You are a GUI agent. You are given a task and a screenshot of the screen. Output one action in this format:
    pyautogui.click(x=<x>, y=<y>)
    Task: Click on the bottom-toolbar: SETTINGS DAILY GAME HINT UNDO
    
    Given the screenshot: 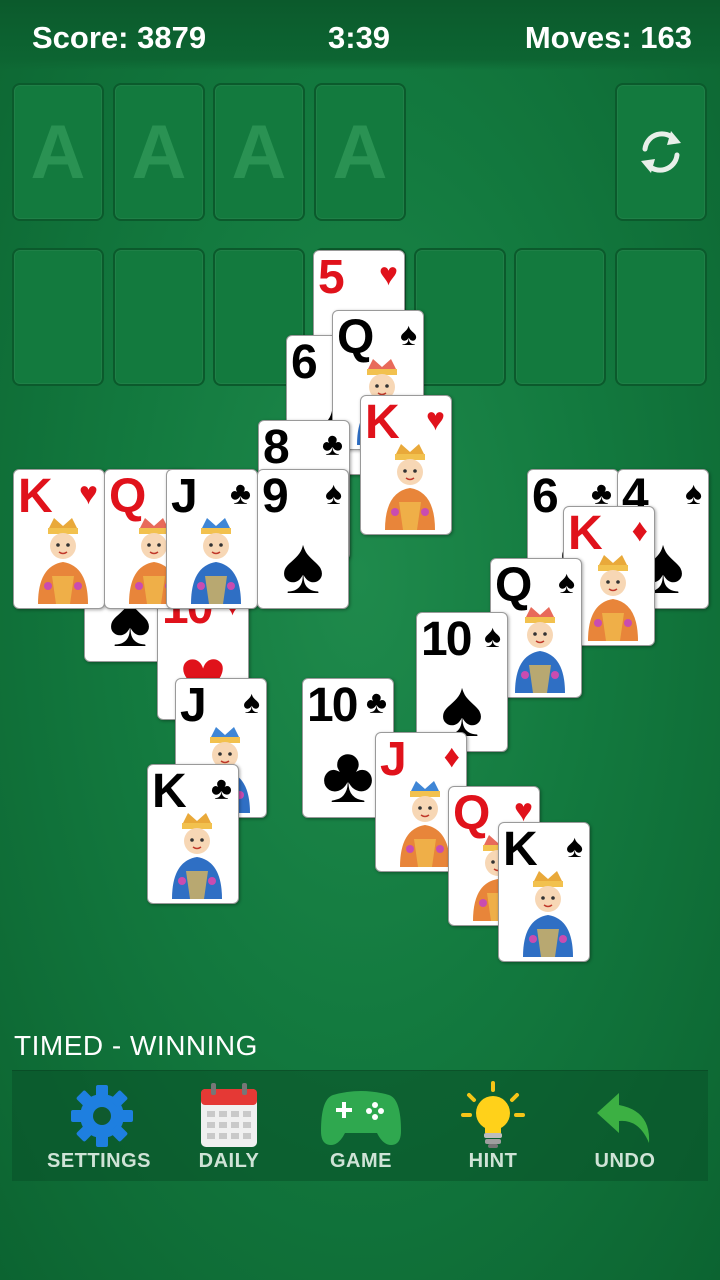 What is the action you would take?
    pyautogui.click(x=360, y=1125)
    